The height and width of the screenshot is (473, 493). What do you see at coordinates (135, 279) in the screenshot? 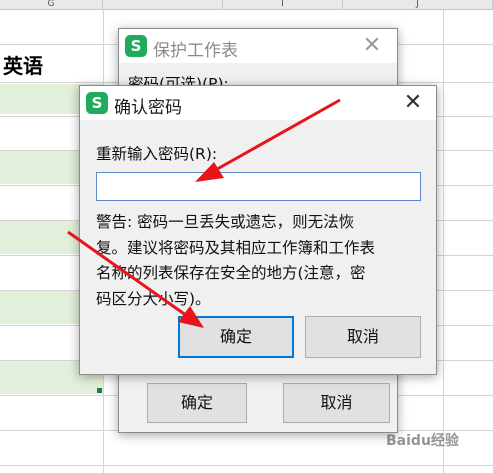
I see `arrow-to-ok-button` at bounding box center [135, 279].